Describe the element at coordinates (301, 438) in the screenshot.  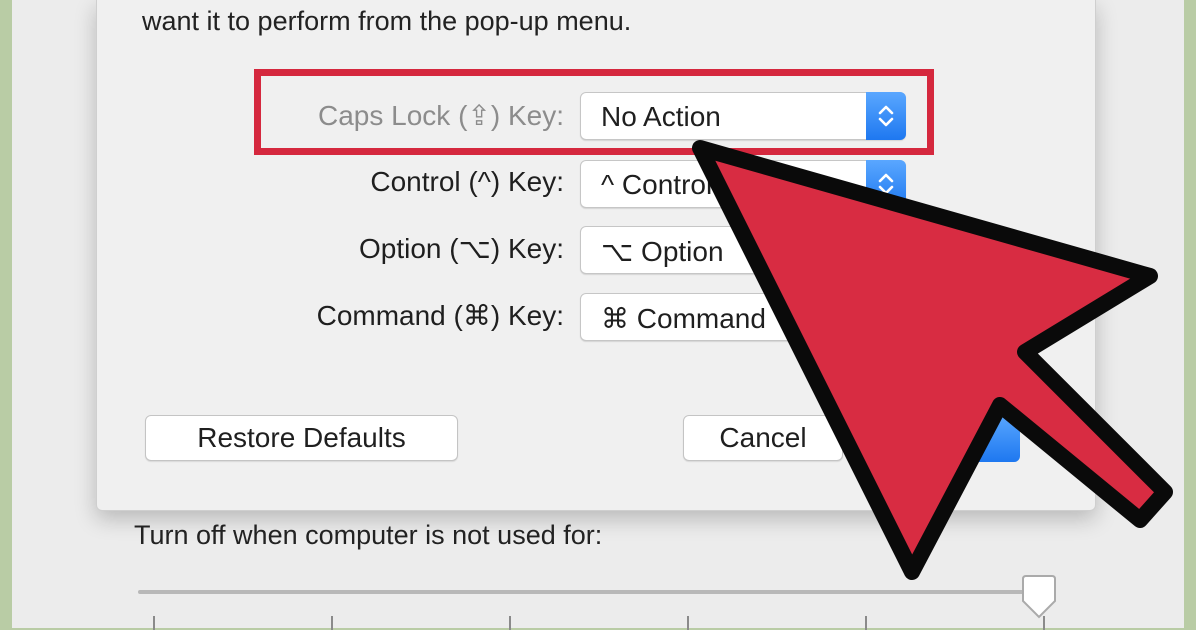
I see `restore-defaults-button: Restore Defaults` at that location.